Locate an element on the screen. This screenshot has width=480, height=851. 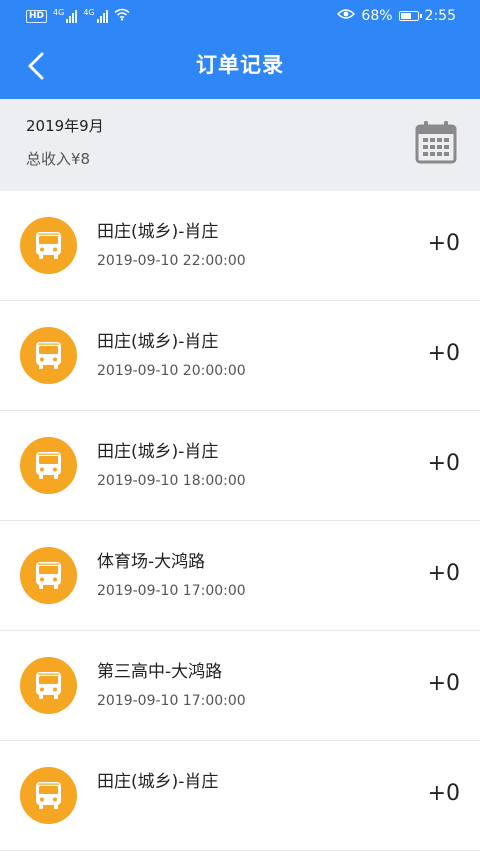
total-income: 总收入¥8 is located at coordinates (58, 159).